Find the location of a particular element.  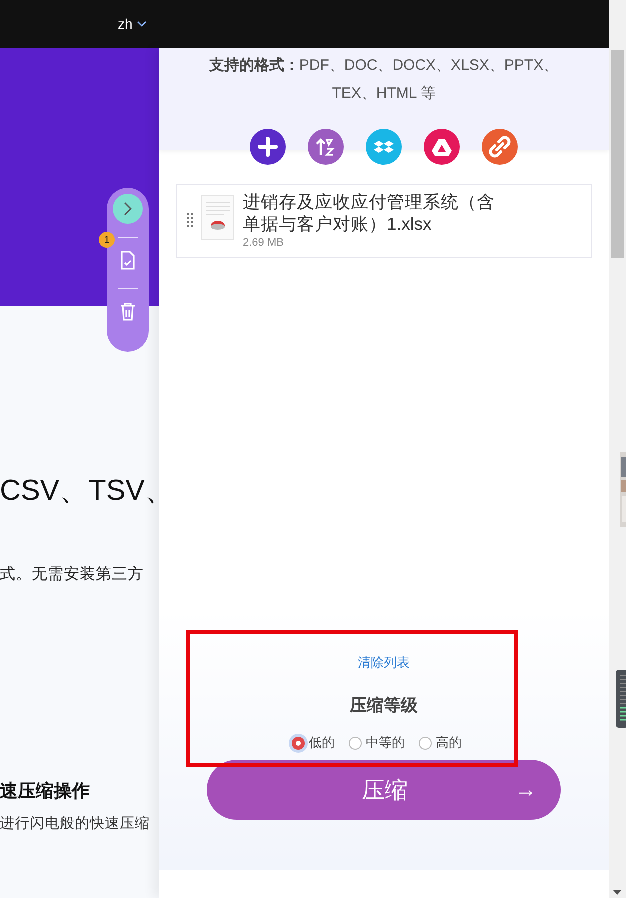

expand-button is located at coordinates (128, 209).